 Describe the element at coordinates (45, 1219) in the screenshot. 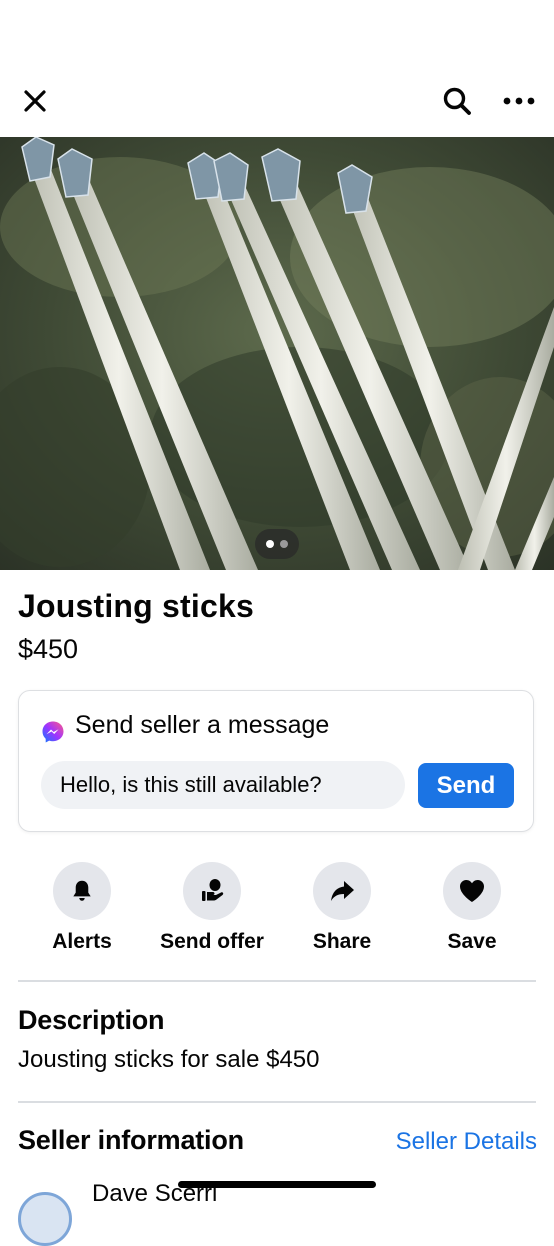

I see `avatar` at that location.